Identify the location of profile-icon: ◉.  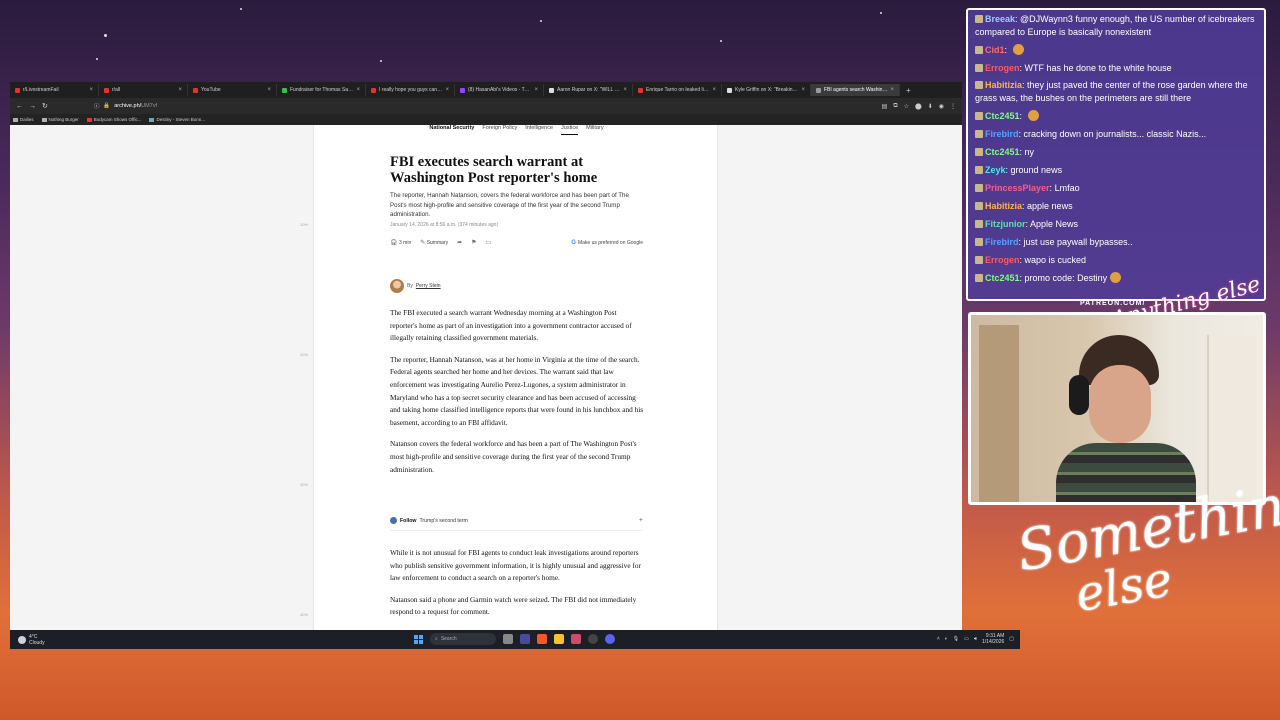
(941, 106).